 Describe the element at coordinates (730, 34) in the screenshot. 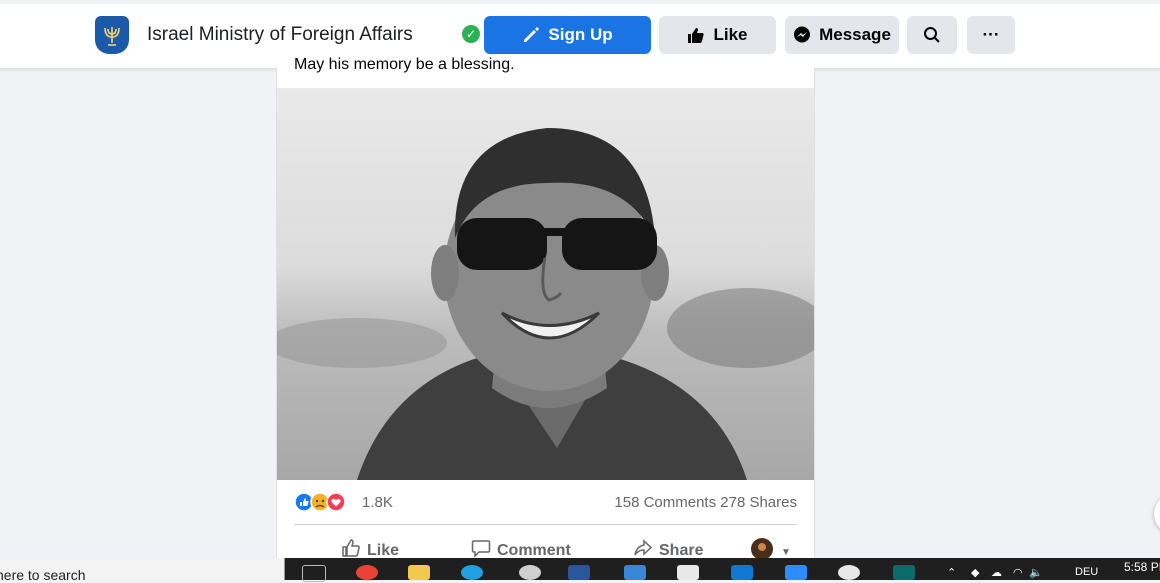

I see `like-page-label: Like` at that location.